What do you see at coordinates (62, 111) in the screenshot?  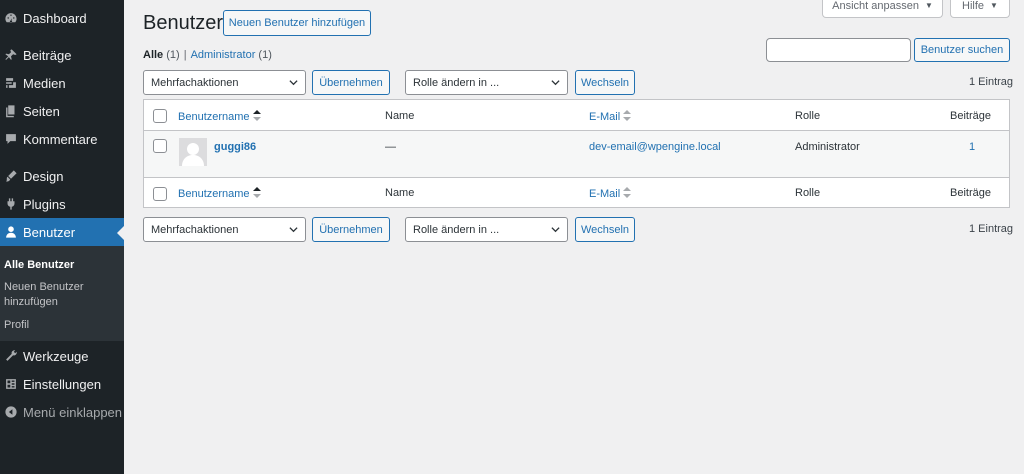 I see `sidebar-item-pages: Seiten` at bounding box center [62, 111].